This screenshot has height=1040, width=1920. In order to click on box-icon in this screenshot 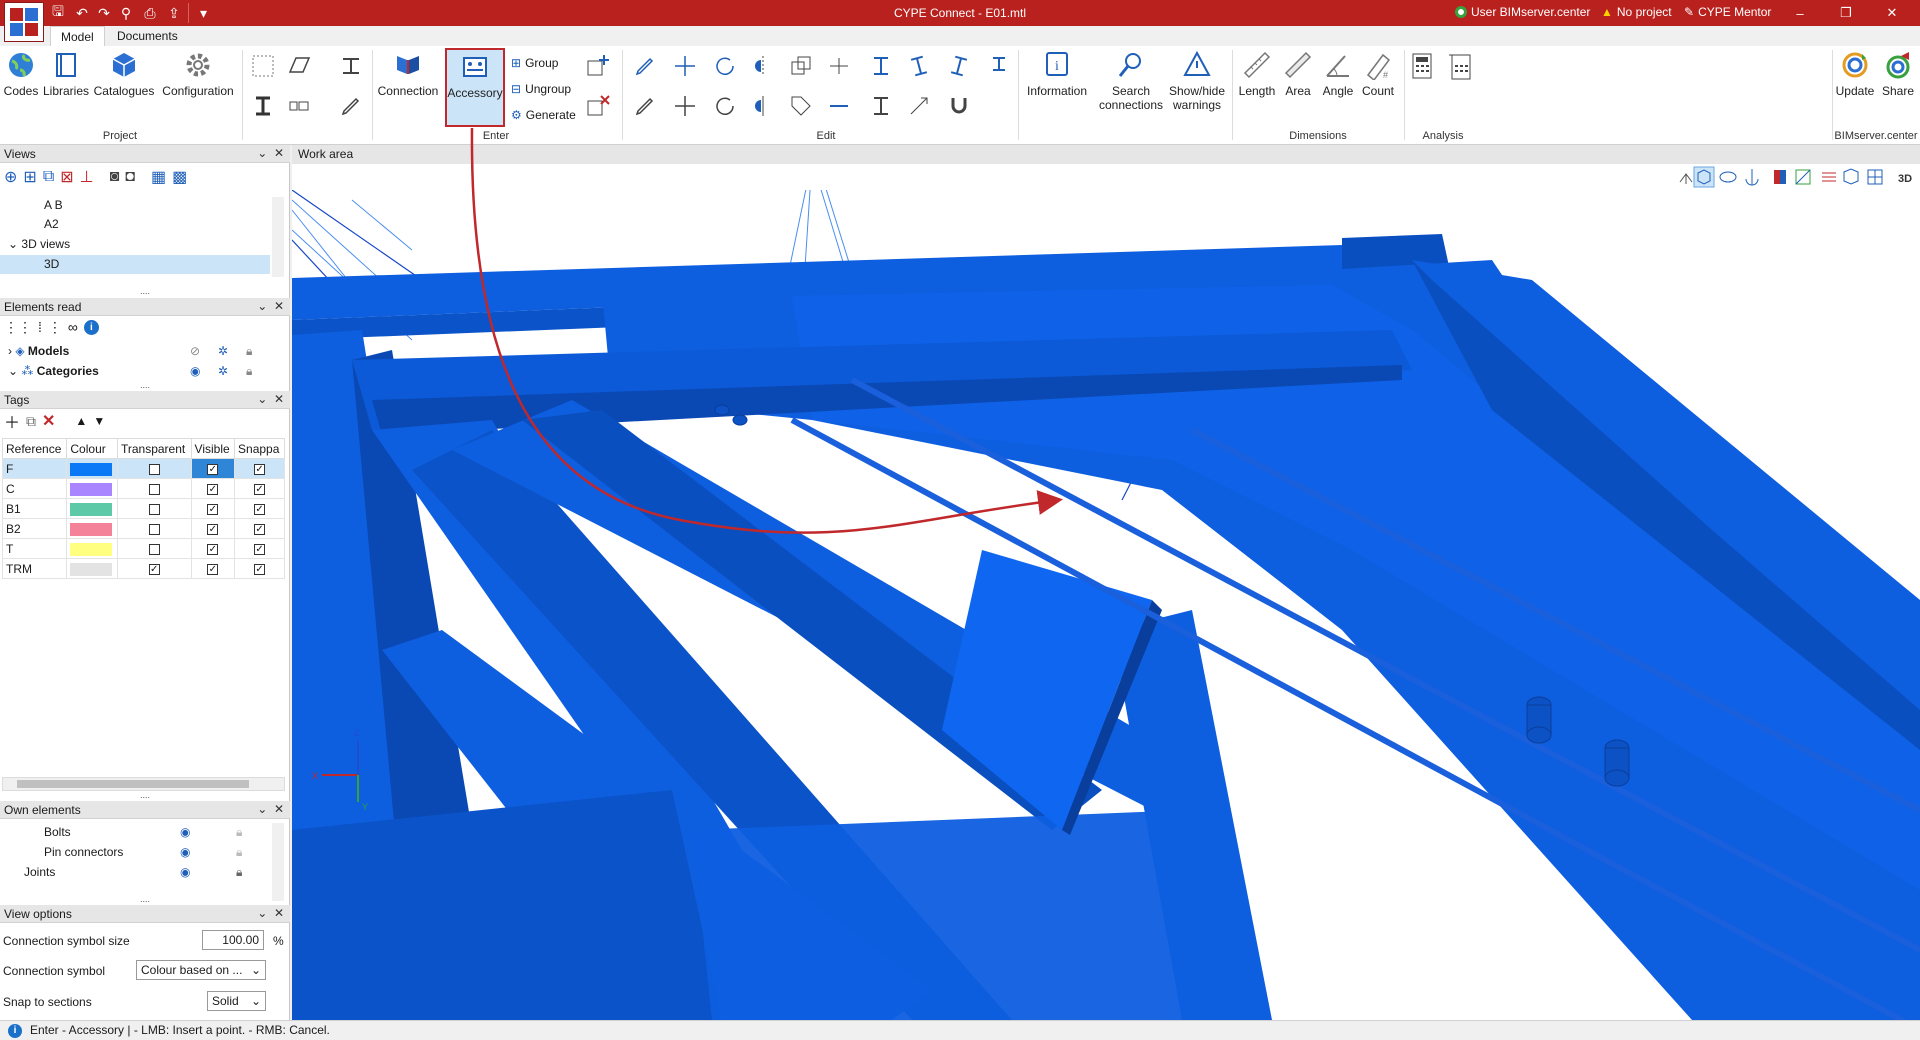, I will do `click(1851, 176)`.